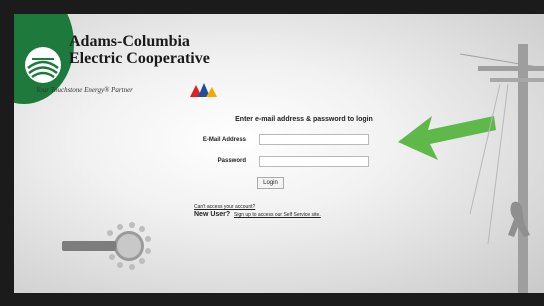 Image resolution: width=544 pixels, height=306 pixels. Describe the element at coordinates (277, 215) in the screenshot. I see `sign-up-link: Sign up to access our Self Service site.` at that location.